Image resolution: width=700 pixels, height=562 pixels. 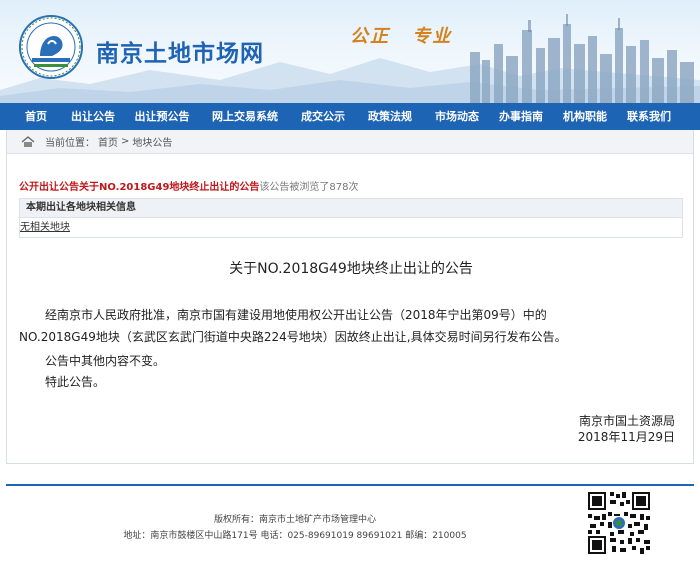 I want to click on sign-org: 南京市国土资源局, so click(x=626, y=421).